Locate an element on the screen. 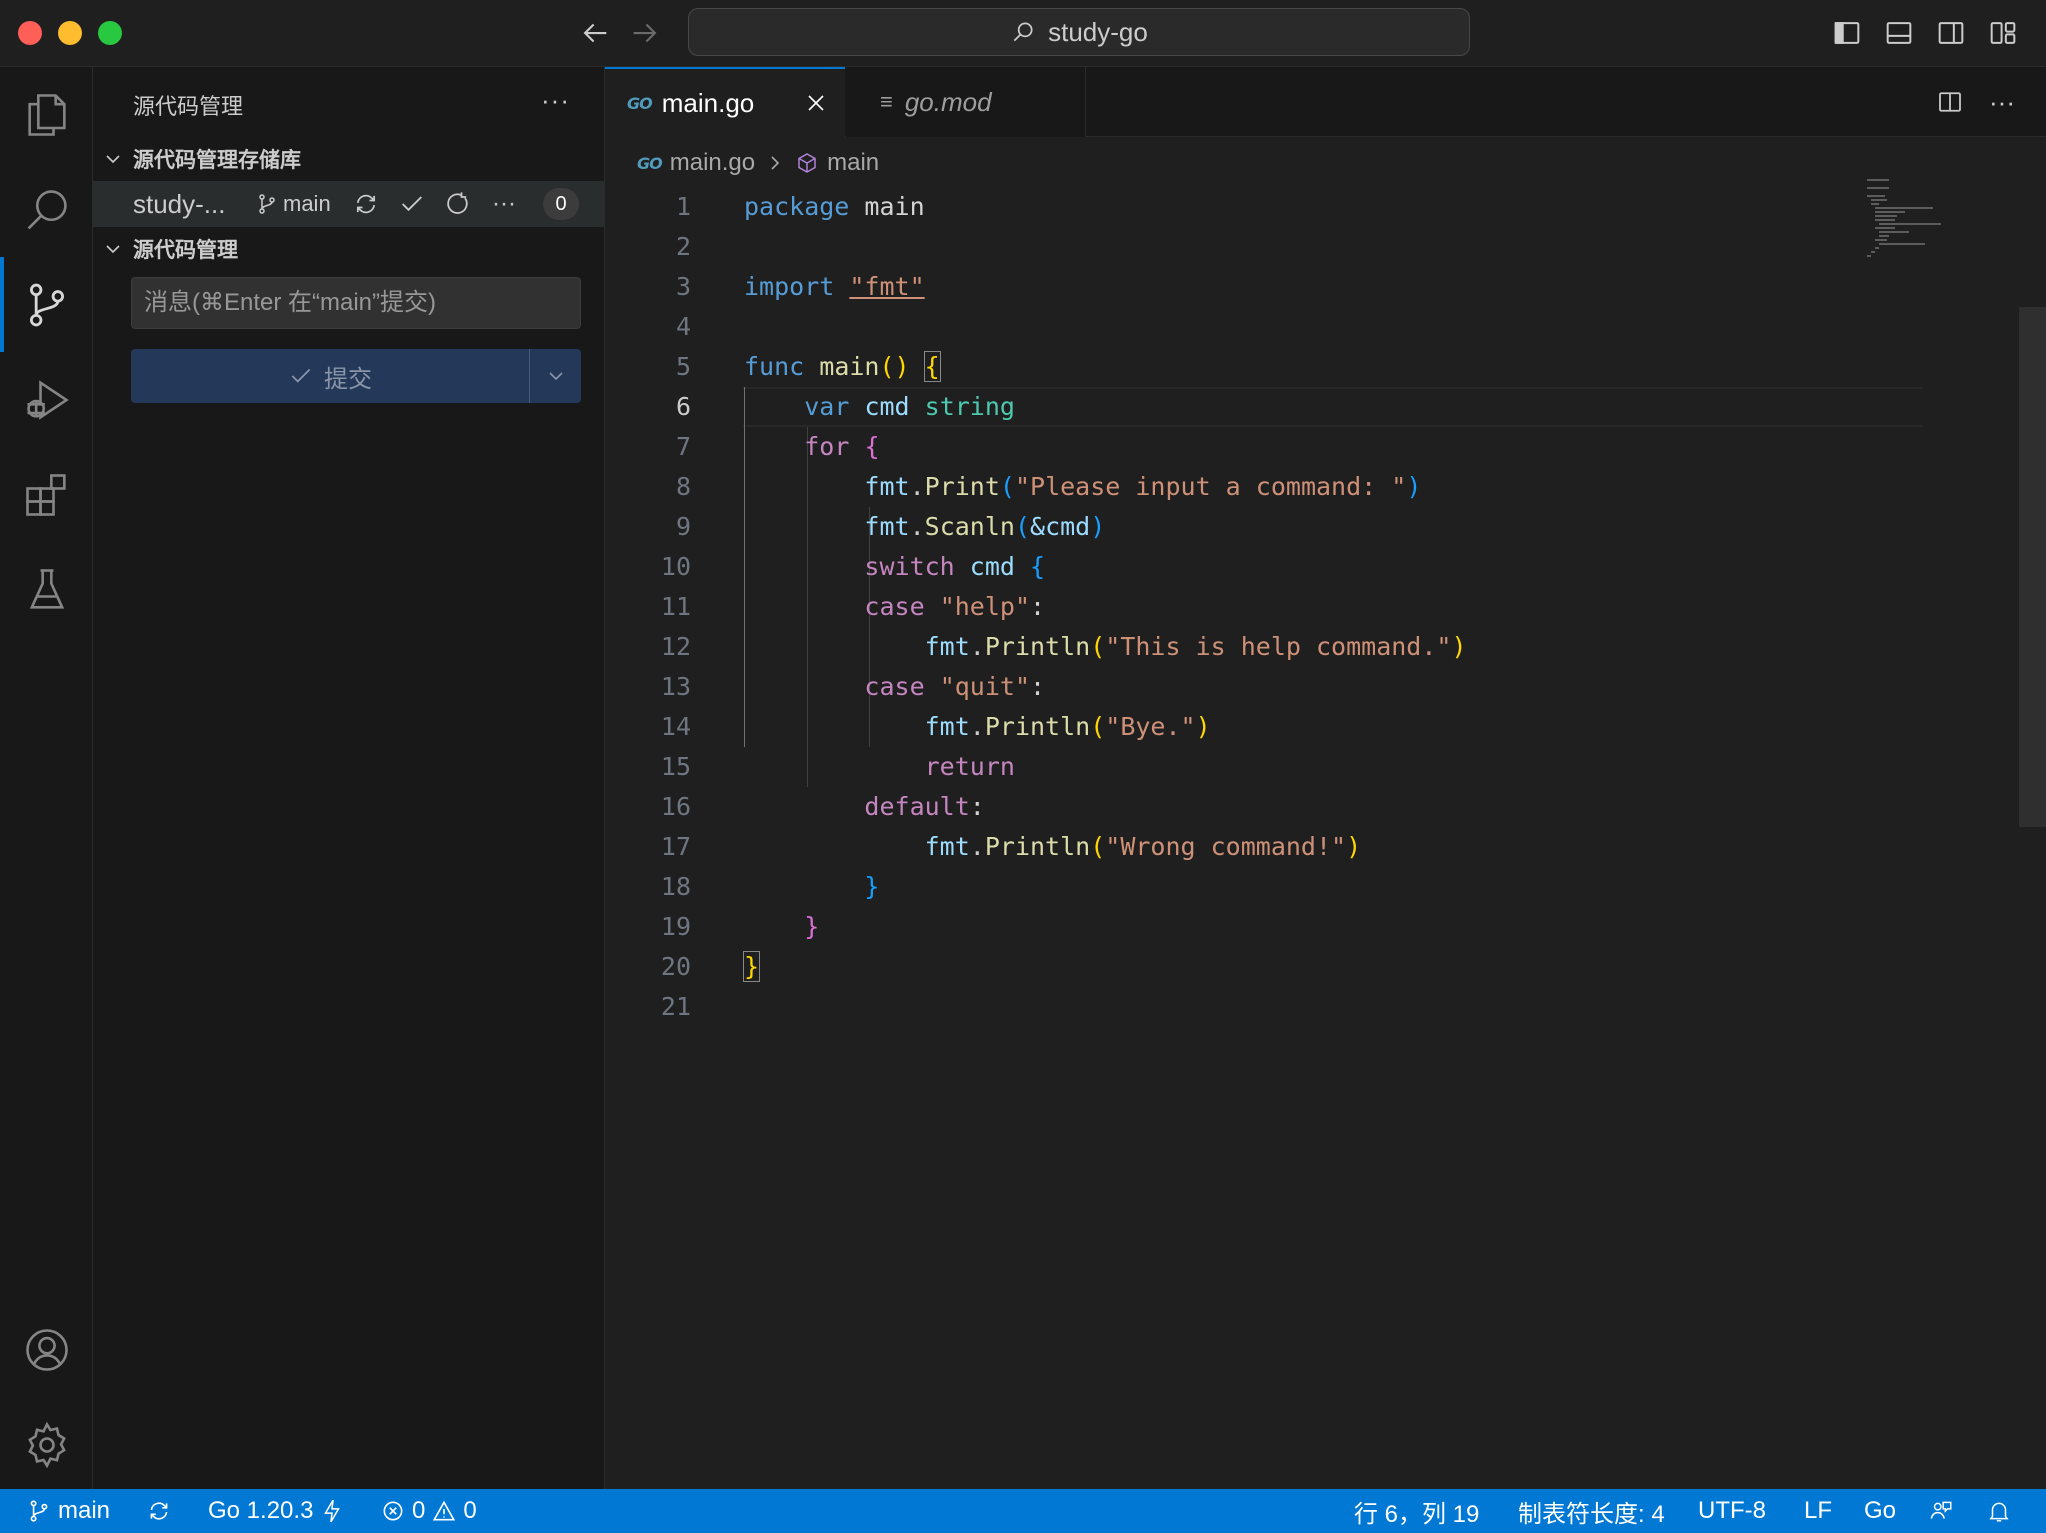 The width and height of the screenshot is (2046, 1533). source-control-icon is located at coordinates (46, 304).